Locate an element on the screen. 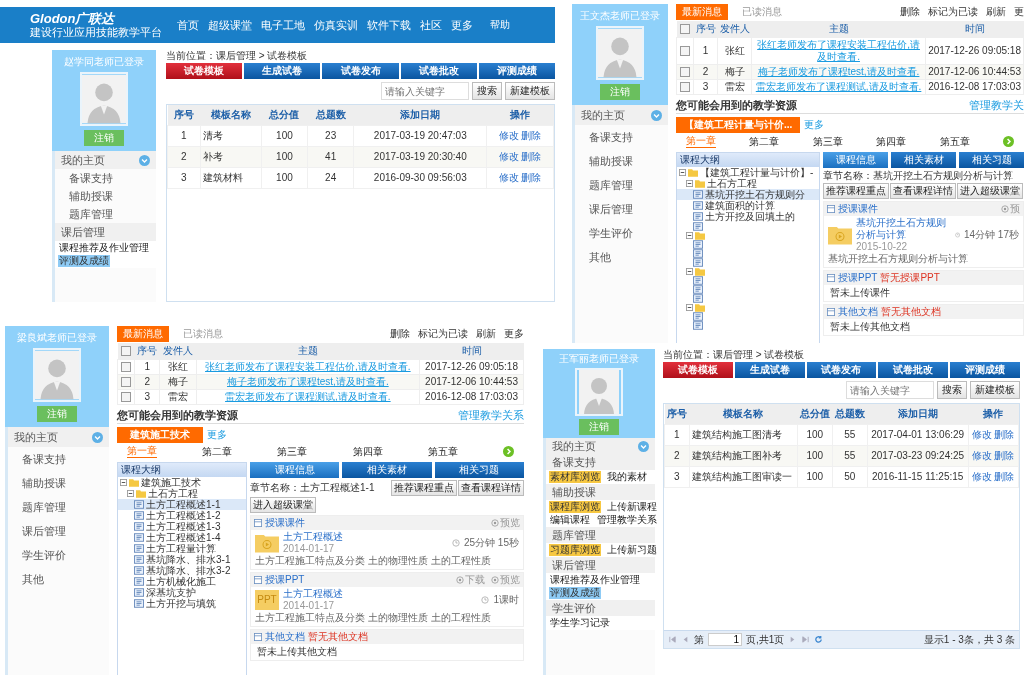  nav-link: 首页 is located at coordinates (188, 25).